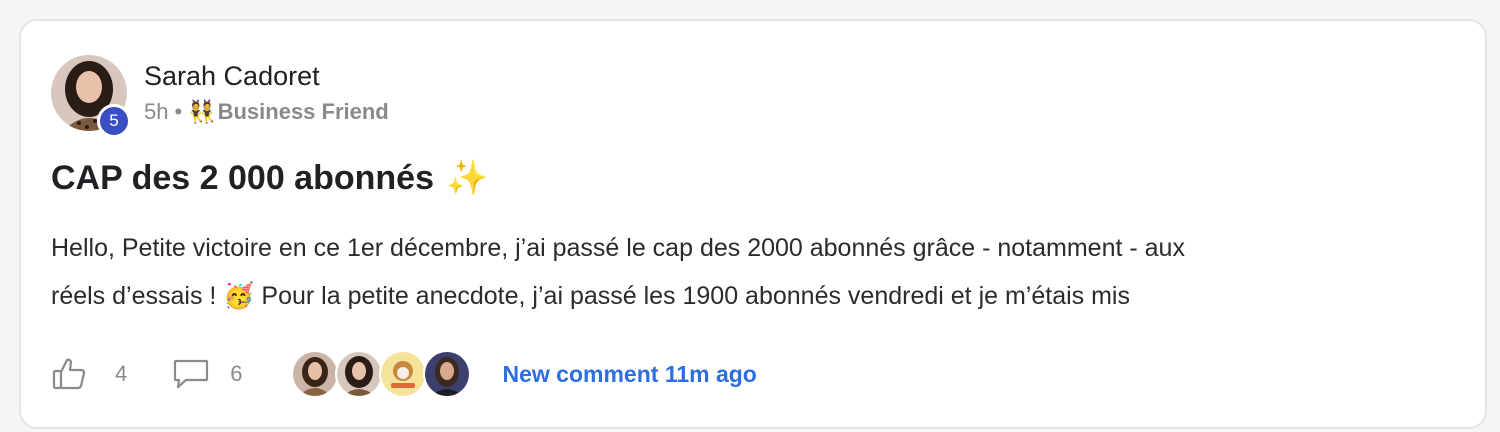  Describe the element at coordinates (191, 374) in the screenshot. I see `comment-bubble-icon` at that location.